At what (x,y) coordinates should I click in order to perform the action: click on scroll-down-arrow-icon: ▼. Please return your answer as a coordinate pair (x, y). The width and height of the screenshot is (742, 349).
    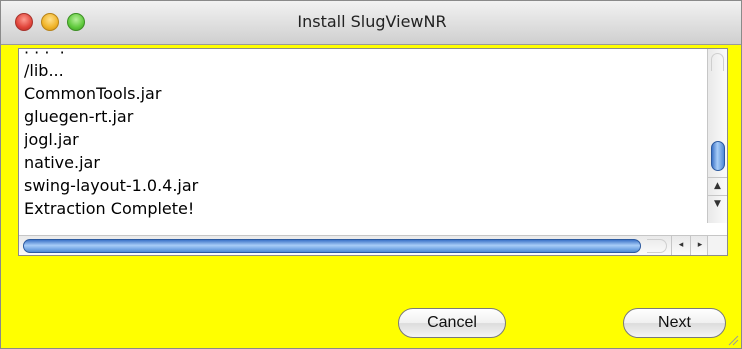
    Looking at the image, I should click on (717, 203).